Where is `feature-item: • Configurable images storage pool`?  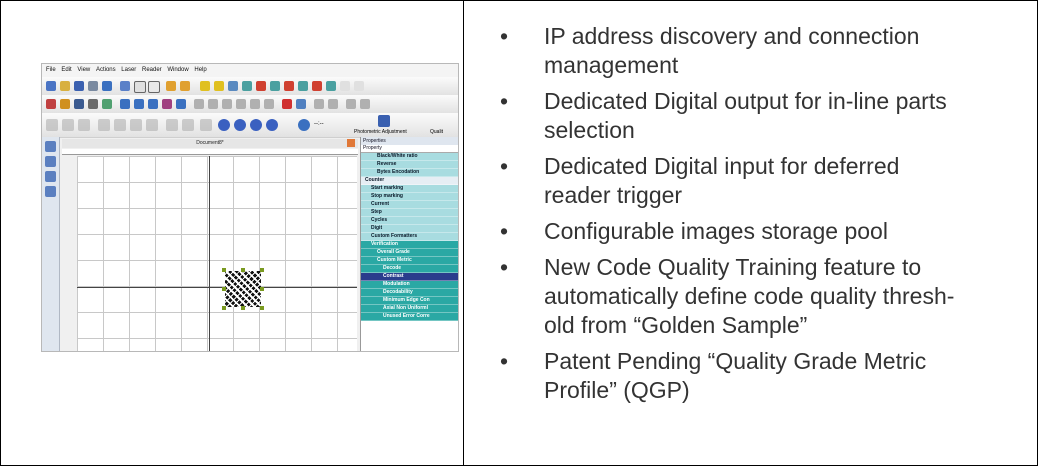
feature-item: • Configurable images storage pool is located at coordinates (762, 231).